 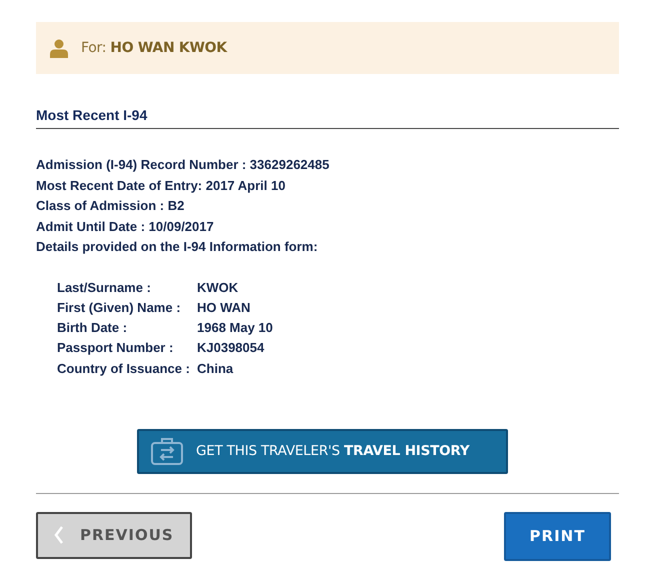 I want to click on field-value: HO WAN, so click(x=224, y=307).